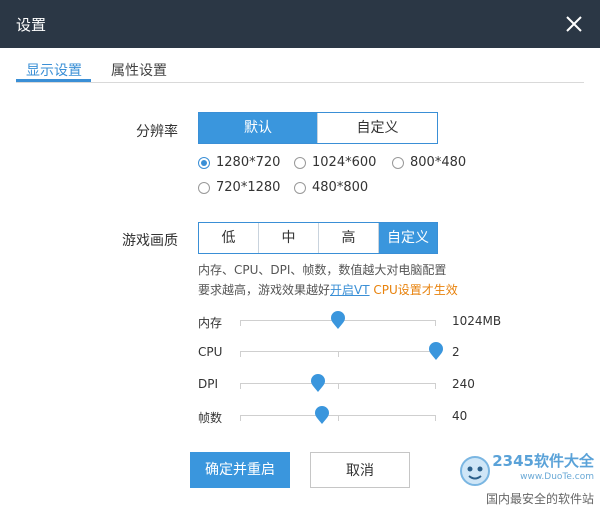 This screenshot has height=520, width=600. What do you see at coordinates (139, 70) in the screenshot?
I see `tab-property-settings: 属性设置` at bounding box center [139, 70].